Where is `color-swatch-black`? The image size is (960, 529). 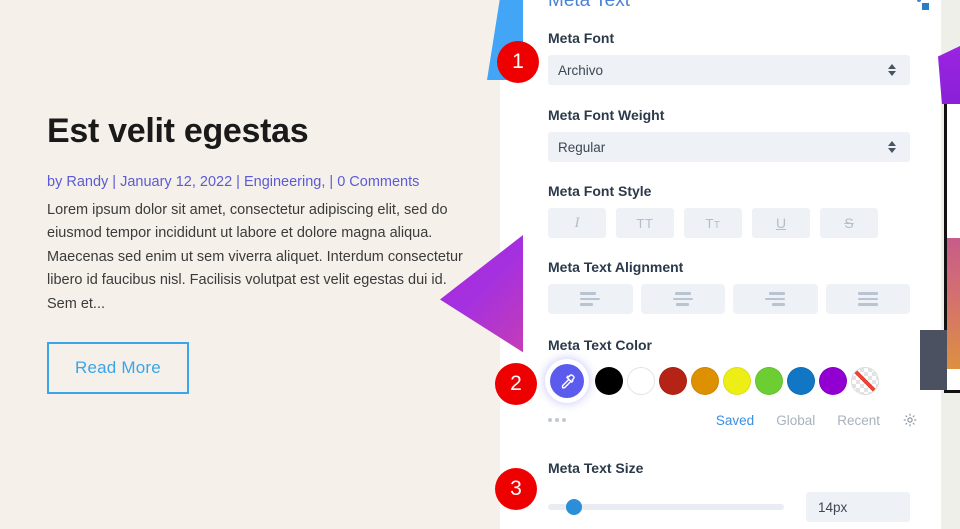 color-swatch-black is located at coordinates (609, 381).